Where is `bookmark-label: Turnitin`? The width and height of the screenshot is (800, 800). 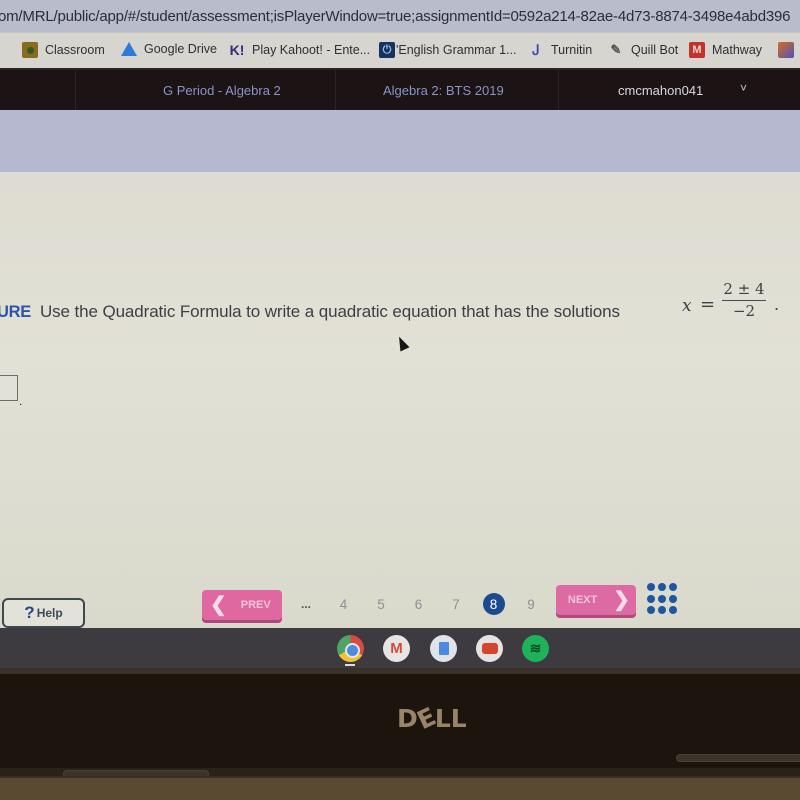 bookmark-label: Turnitin is located at coordinates (572, 50).